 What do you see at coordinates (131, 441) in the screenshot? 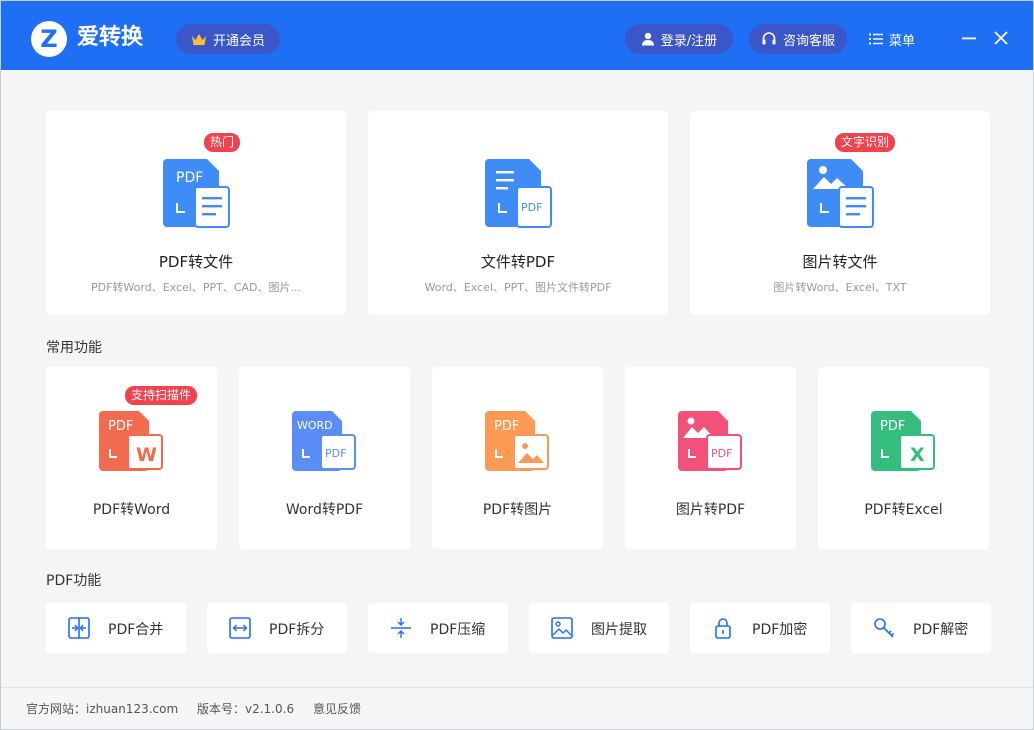
I see `pdf-to-word-icon: PDF W` at bounding box center [131, 441].